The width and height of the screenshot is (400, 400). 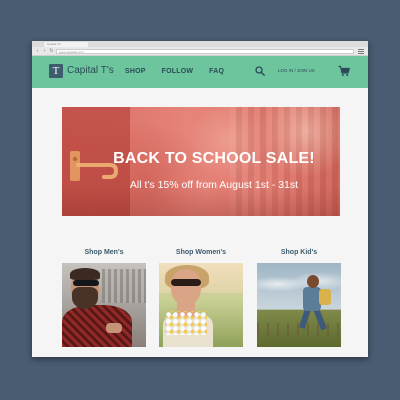 I want to click on cart-icon, so click(x=344, y=71).